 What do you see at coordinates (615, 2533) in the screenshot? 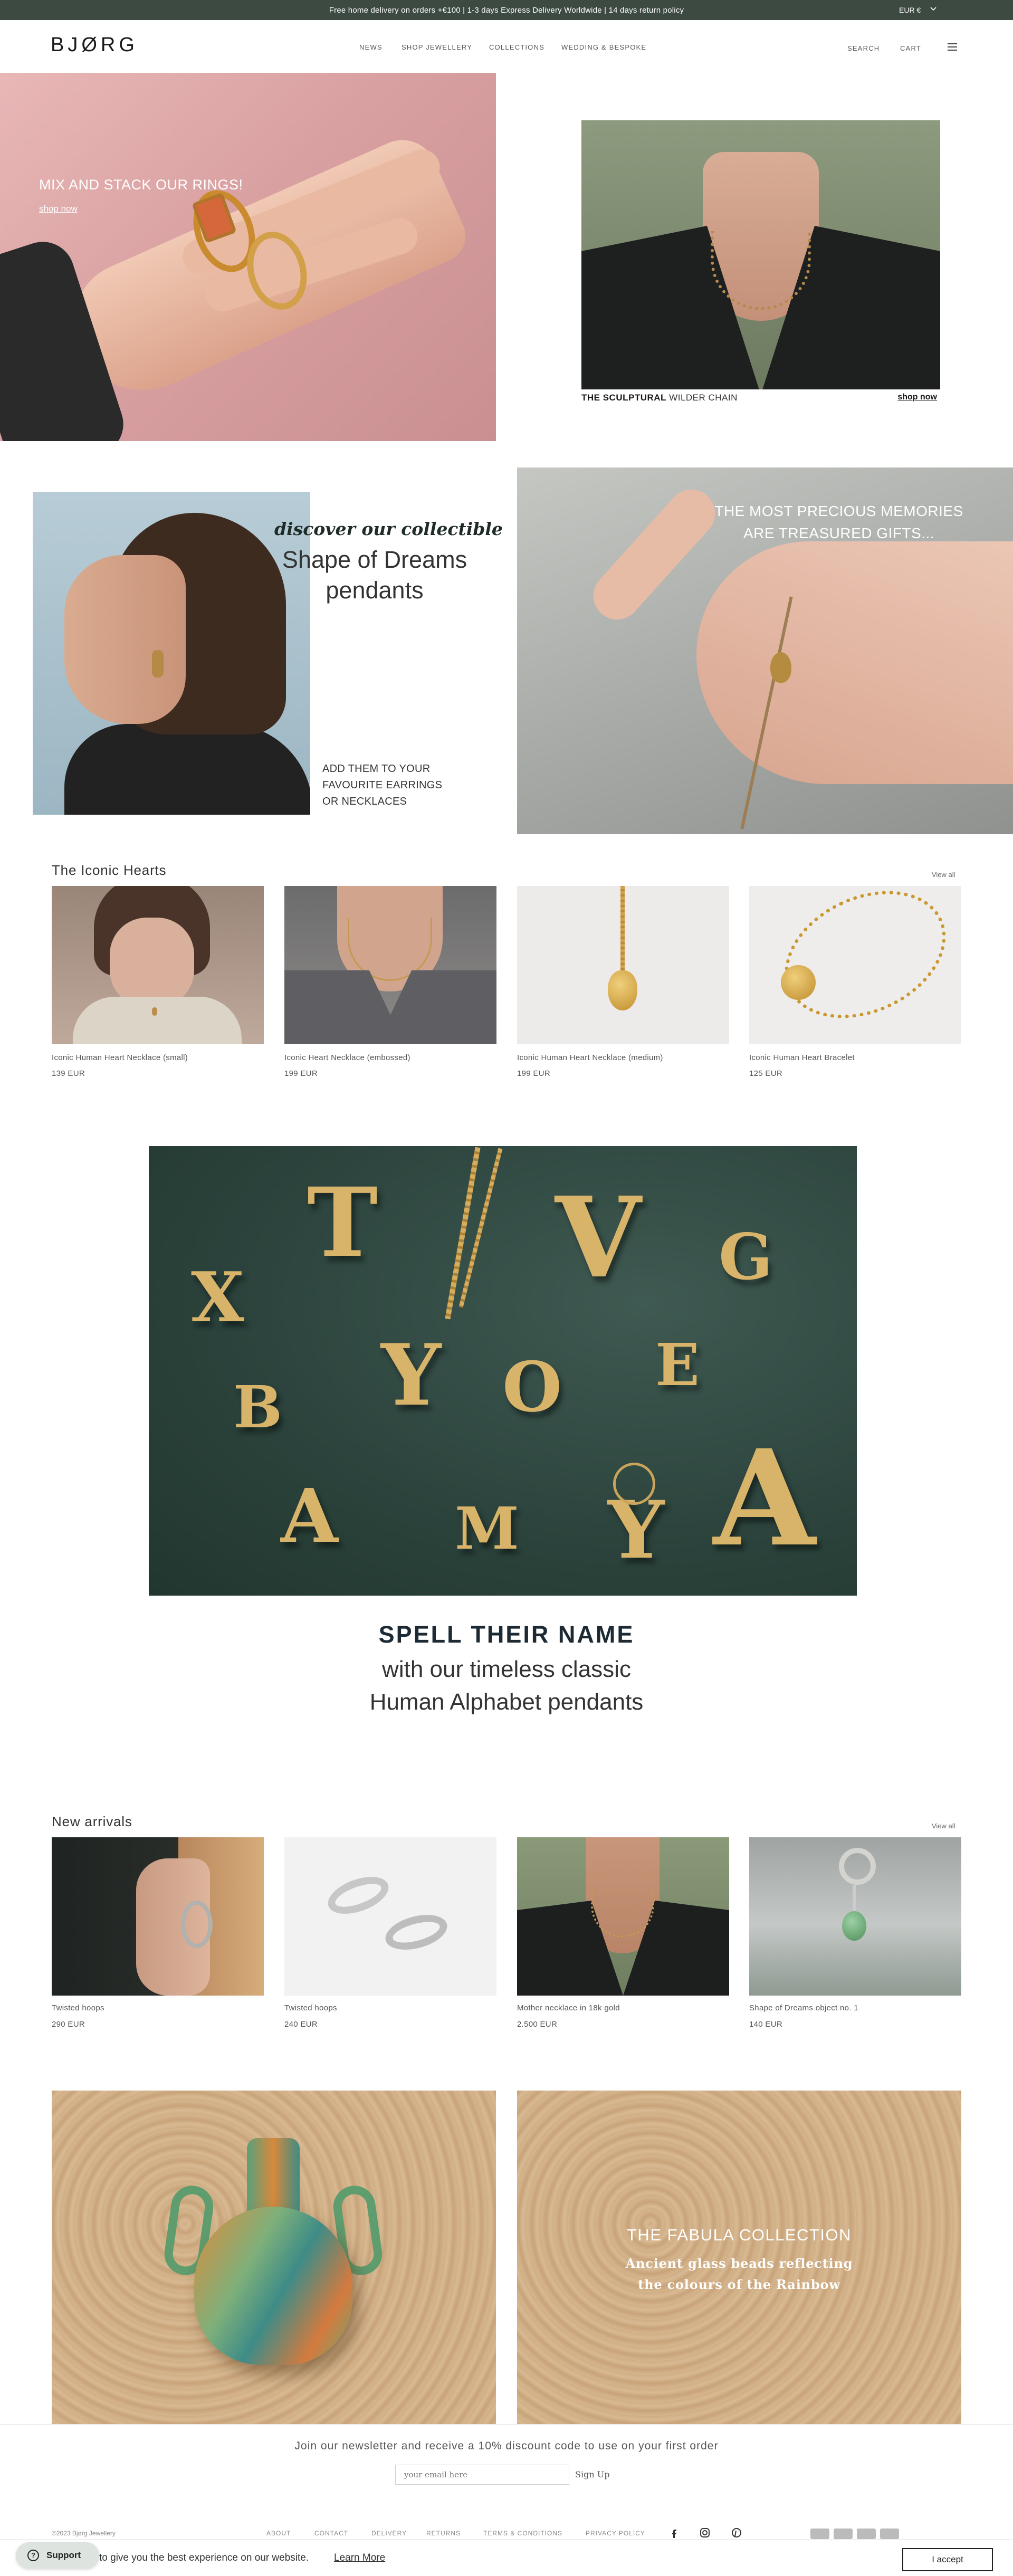
I see `footer-link-privacy: PRIVACY POLICY` at bounding box center [615, 2533].